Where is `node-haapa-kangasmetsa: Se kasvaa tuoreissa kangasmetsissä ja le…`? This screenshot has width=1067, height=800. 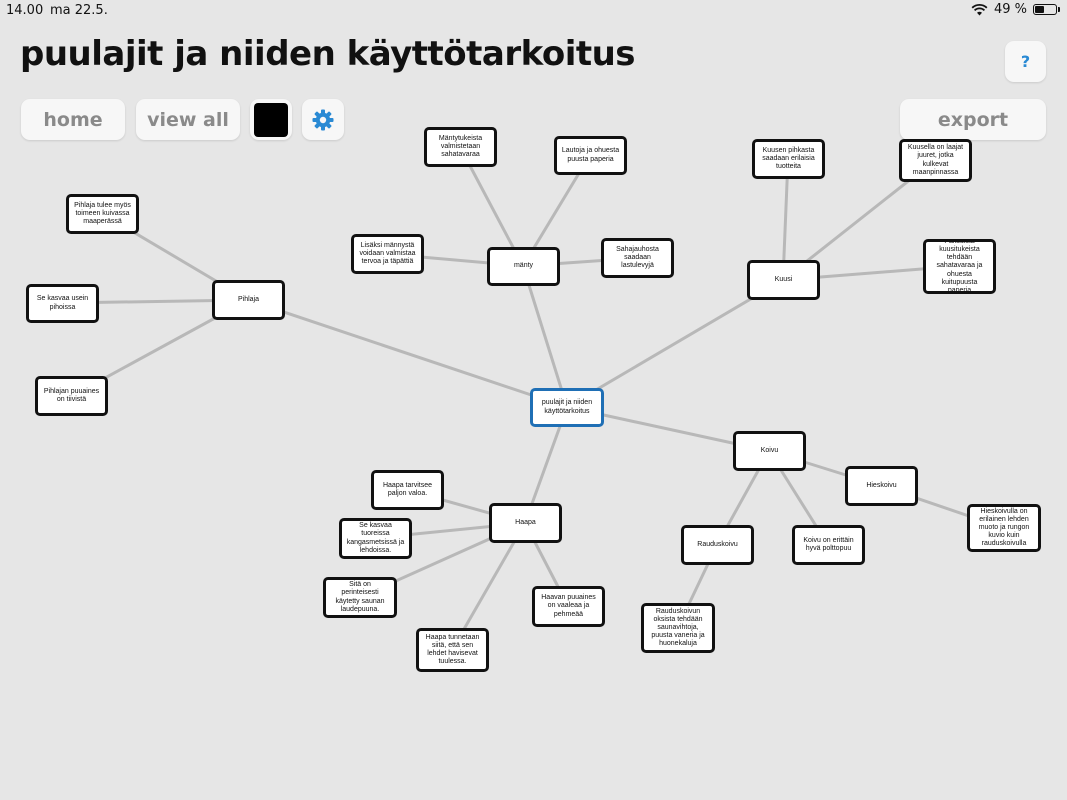
node-haapa-kangasmetsa: Se kasvaa tuoreissa kangasmetsissä ja le… is located at coordinates (375, 538).